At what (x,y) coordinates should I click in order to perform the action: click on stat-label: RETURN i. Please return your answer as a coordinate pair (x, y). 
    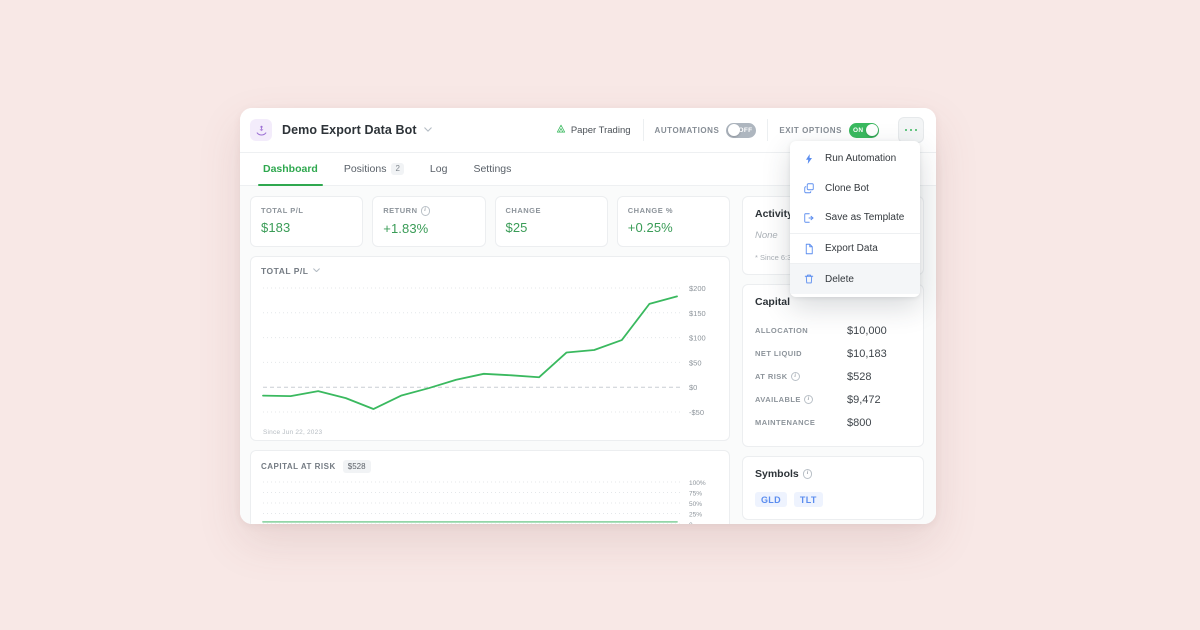
    Looking at the image, I should click on (428, 211).